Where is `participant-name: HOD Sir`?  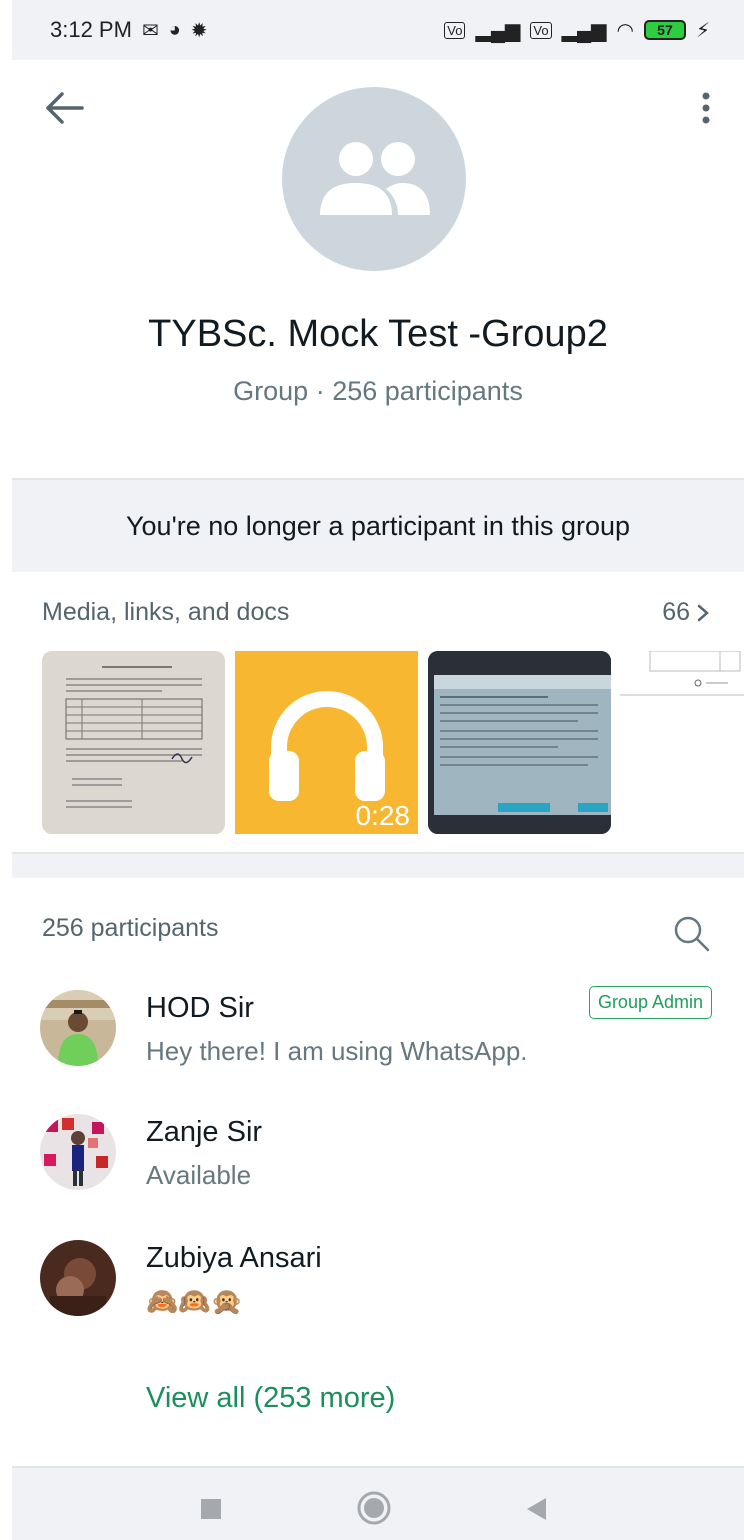
participant-name: HOD Sir is located at coordinates (200, 1008).